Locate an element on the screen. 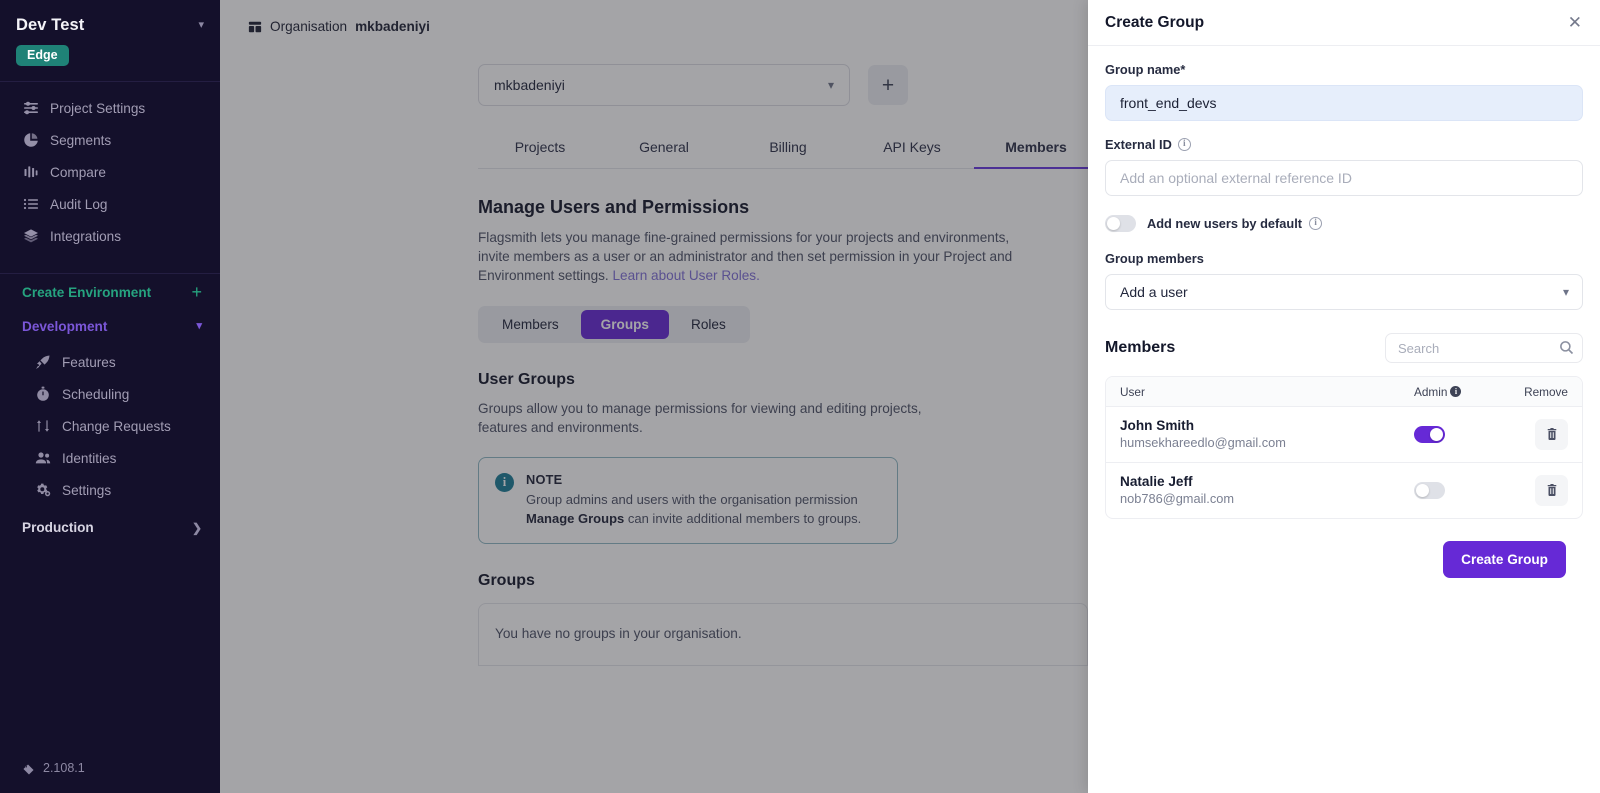  sidebar-item-label: Features is located at coordinates (89, 362).